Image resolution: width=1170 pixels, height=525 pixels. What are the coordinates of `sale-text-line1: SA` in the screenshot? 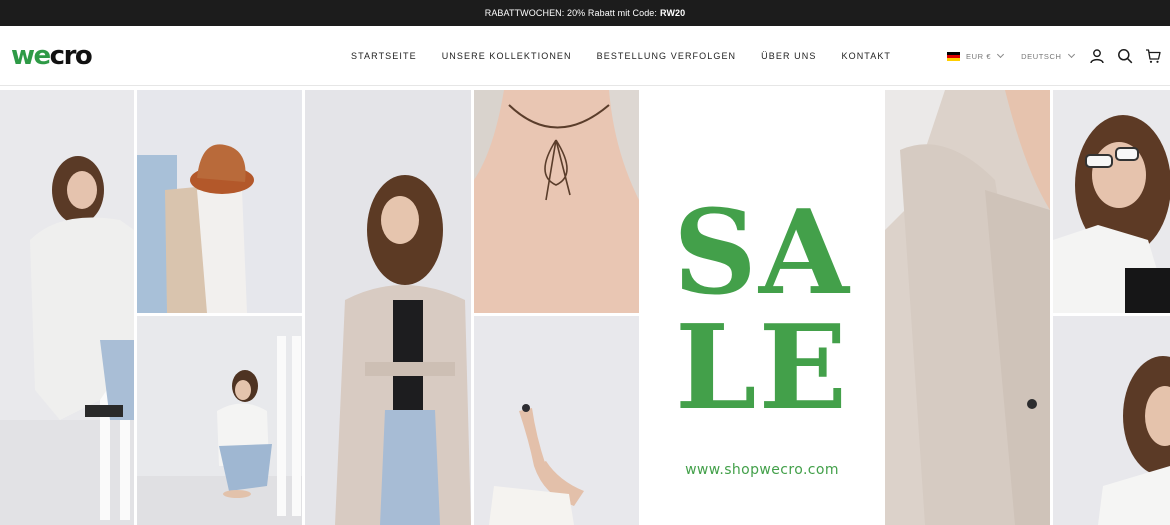 It's located at (762, 253).